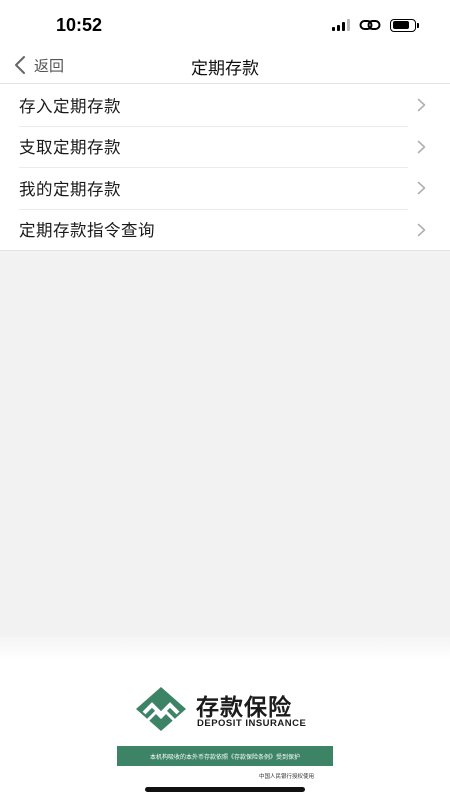 The width and height of the screenshot is (450, 800). I want to click on notice-banner: 本机构吸收的本外币存款依照《存款保险条例》受到保护, so click(225, 756).